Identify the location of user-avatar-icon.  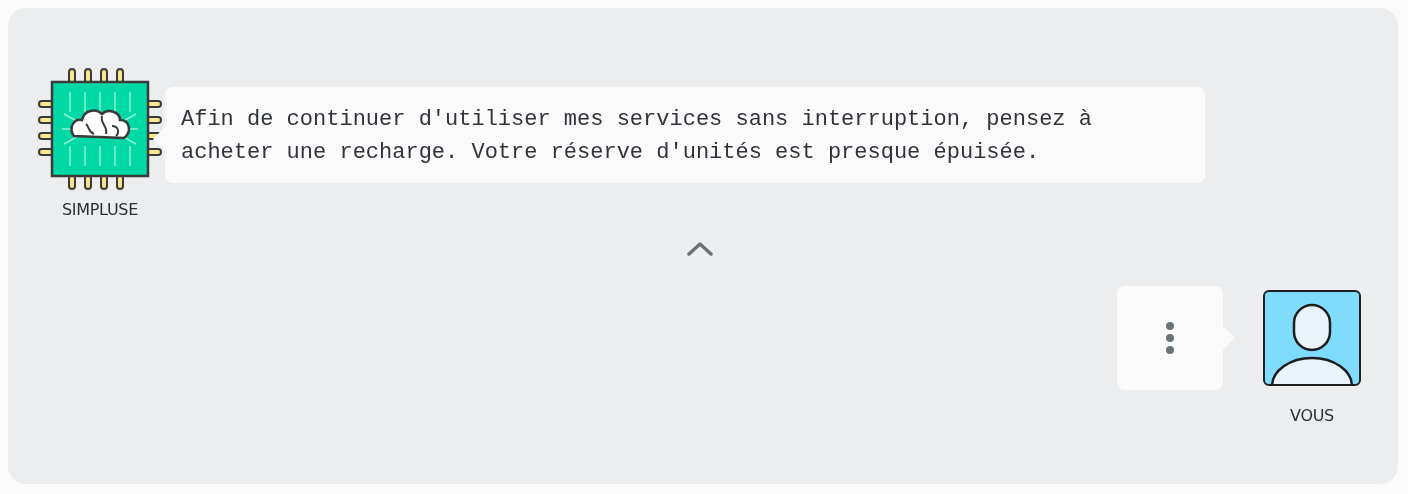
(1312, 338).